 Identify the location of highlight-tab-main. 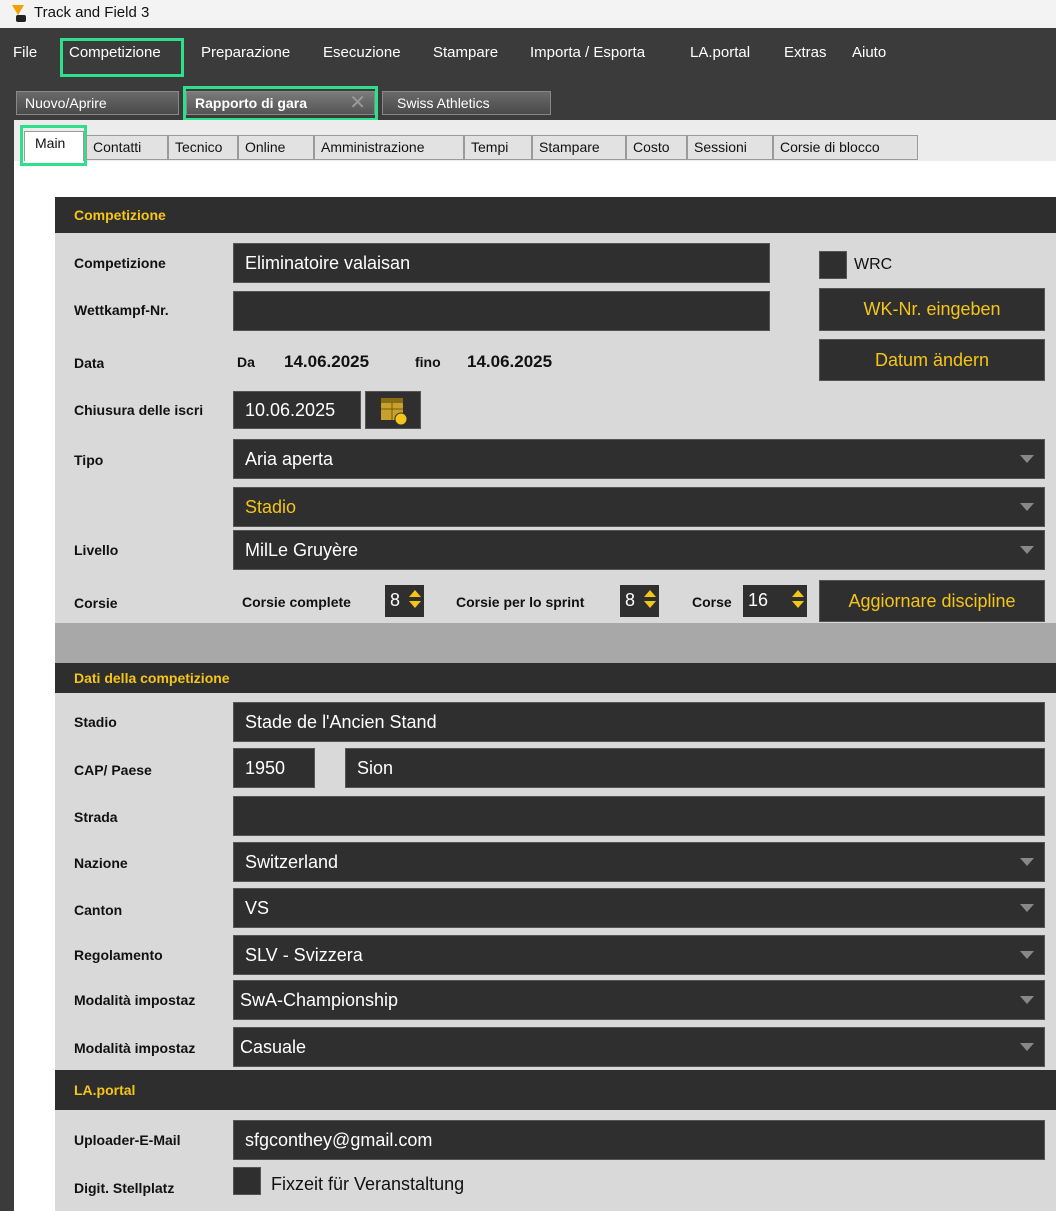
(53, 145).